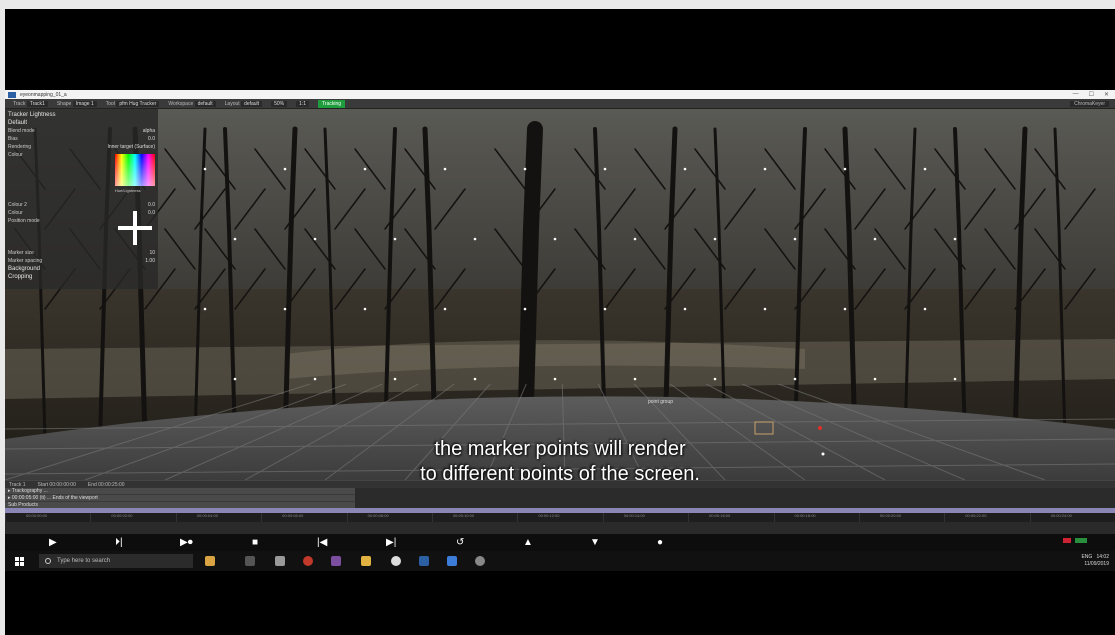 Image resolution: width=1115 pixels, height=635 pixels. What do you see at coordinates (303, 103) in the screenshot?
I see `ratio-field: 1:1` at bounding box center [303, 103].